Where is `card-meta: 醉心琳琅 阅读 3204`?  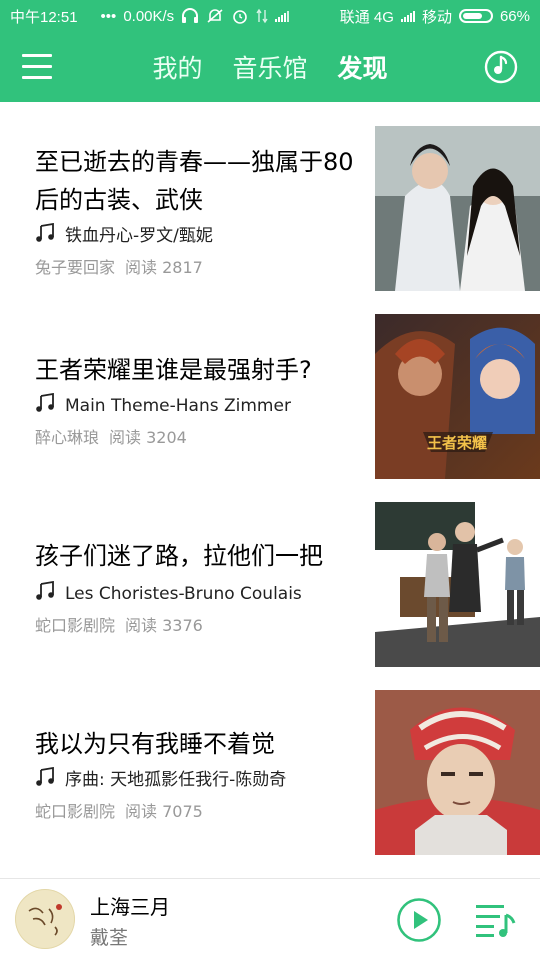 card-meta: 醉心琳琅 阅读 3204 is located at coordinates (111, 438).